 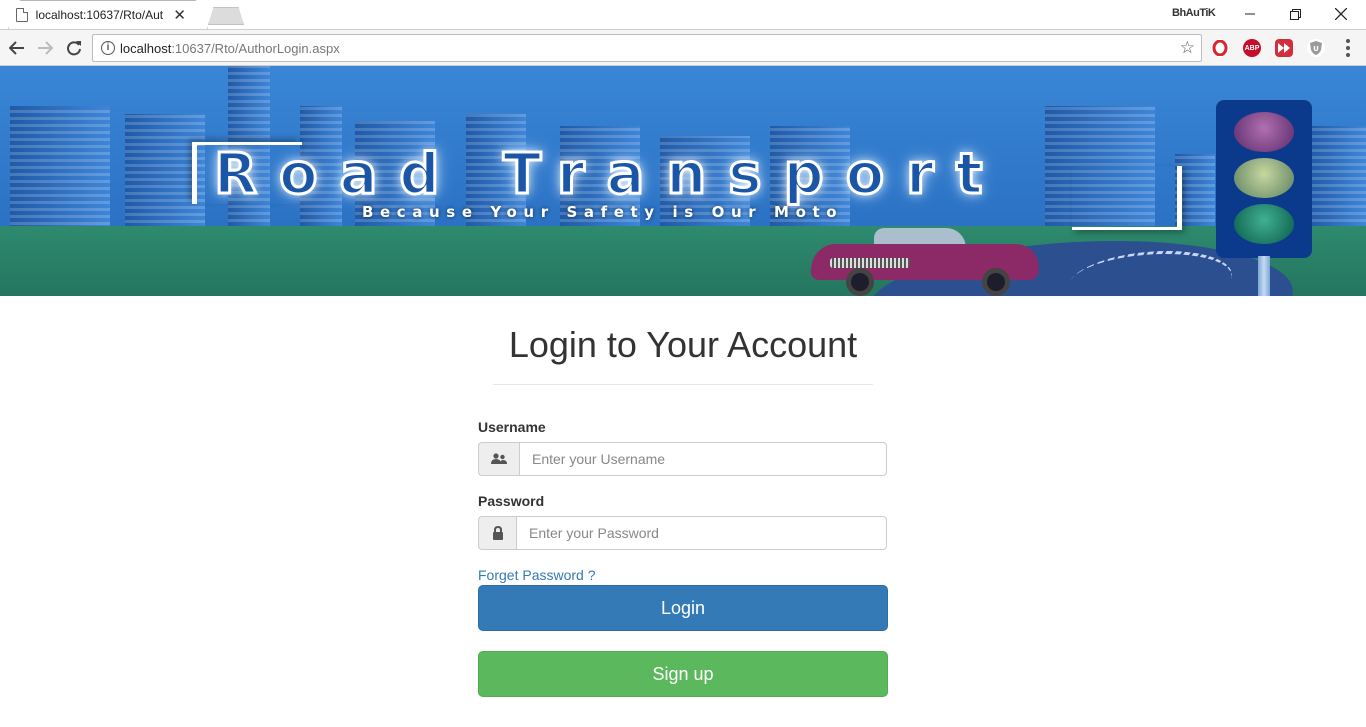 What do you see at coordinates (1252, 48) in the screenshot?
I see `adblock-icon: ABP` at bounding box center [1252, 48].